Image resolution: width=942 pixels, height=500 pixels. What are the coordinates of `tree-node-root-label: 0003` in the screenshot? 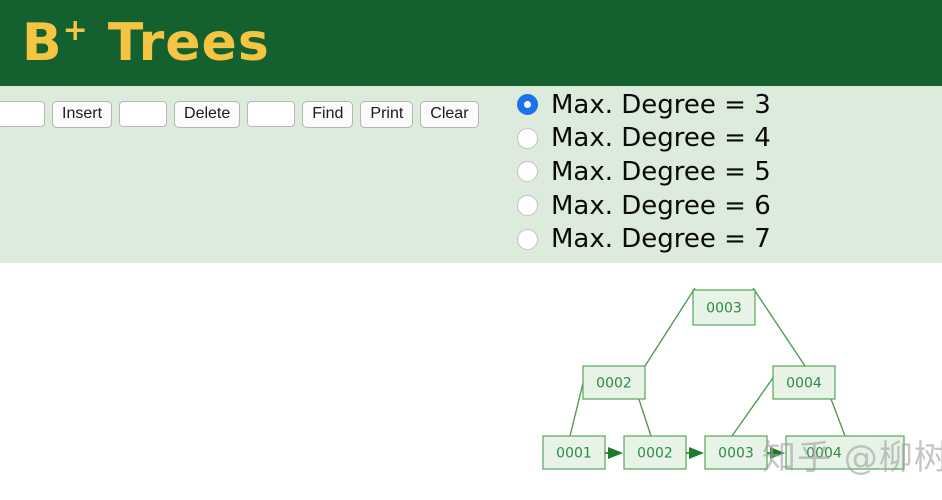 It's located at (724, 309).